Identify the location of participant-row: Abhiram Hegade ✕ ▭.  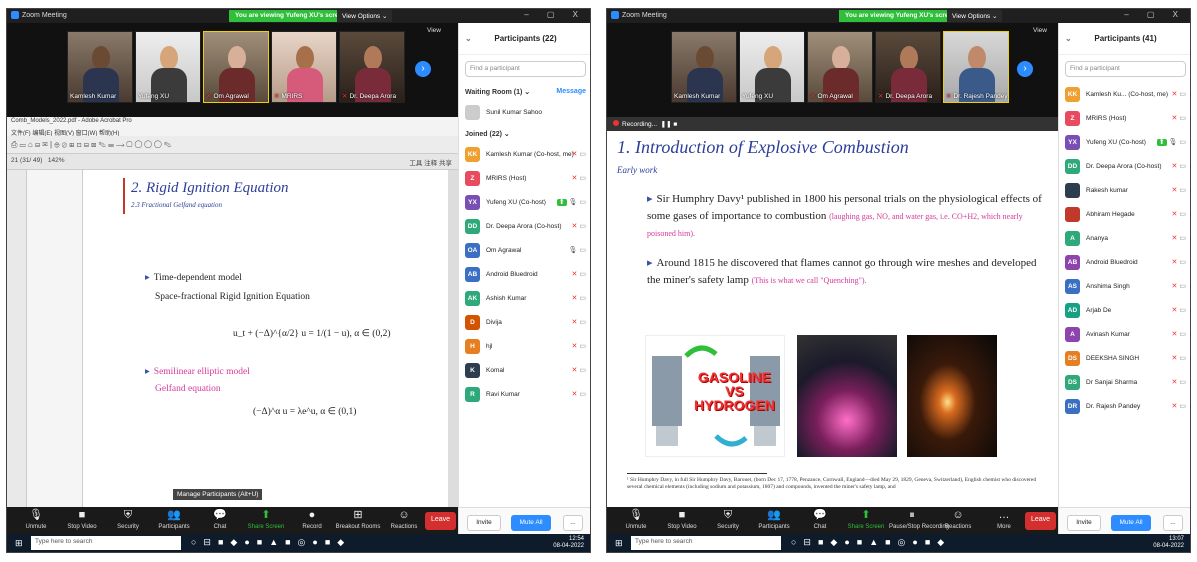
(1124, 215).